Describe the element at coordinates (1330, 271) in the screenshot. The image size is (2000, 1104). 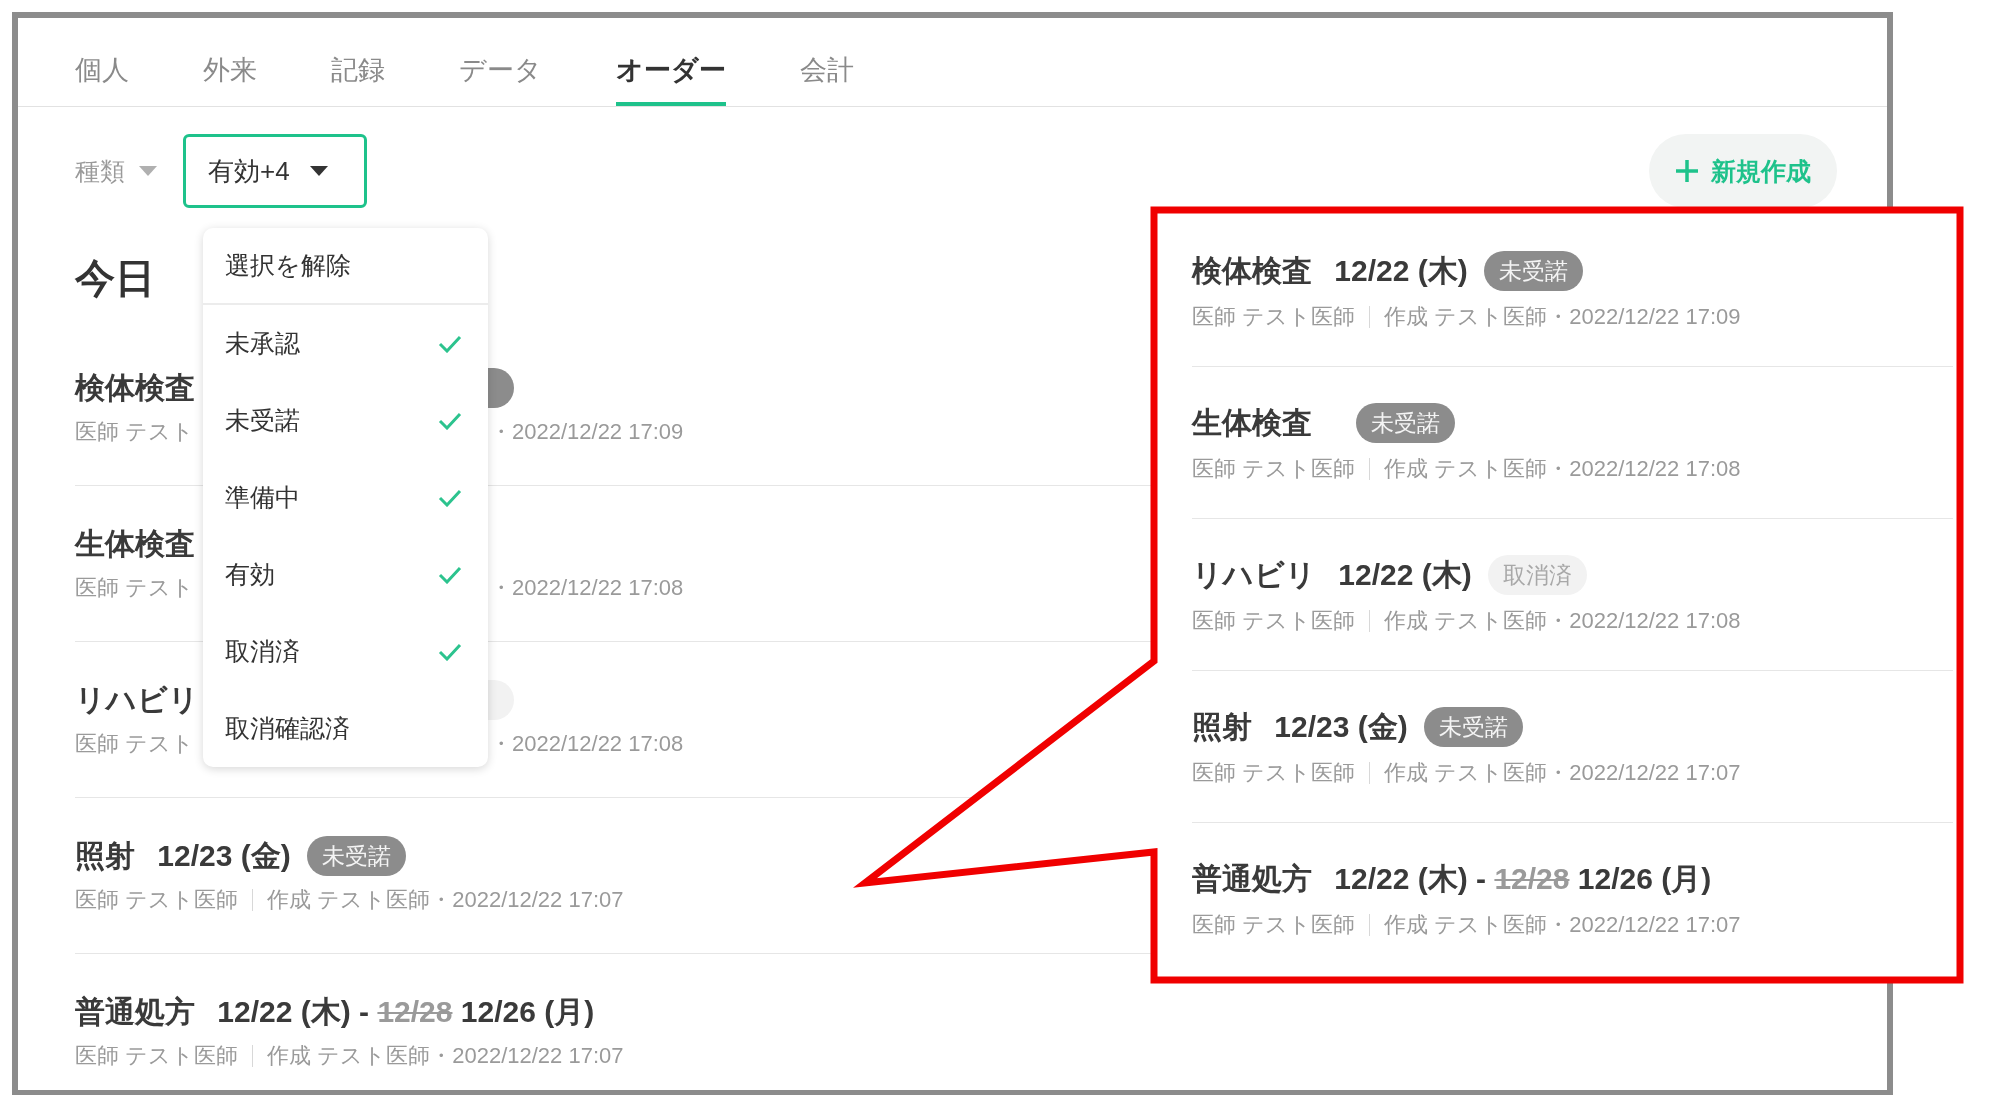
I see `order-title: 検体検査 12/22 (木)` at that location.